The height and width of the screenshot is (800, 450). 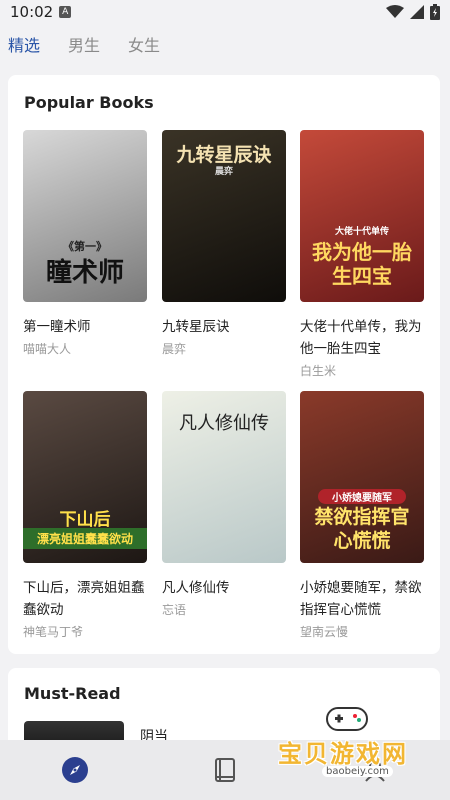 I want to click on watermark-url: baobeiy.com, so click(x=357, y=771).